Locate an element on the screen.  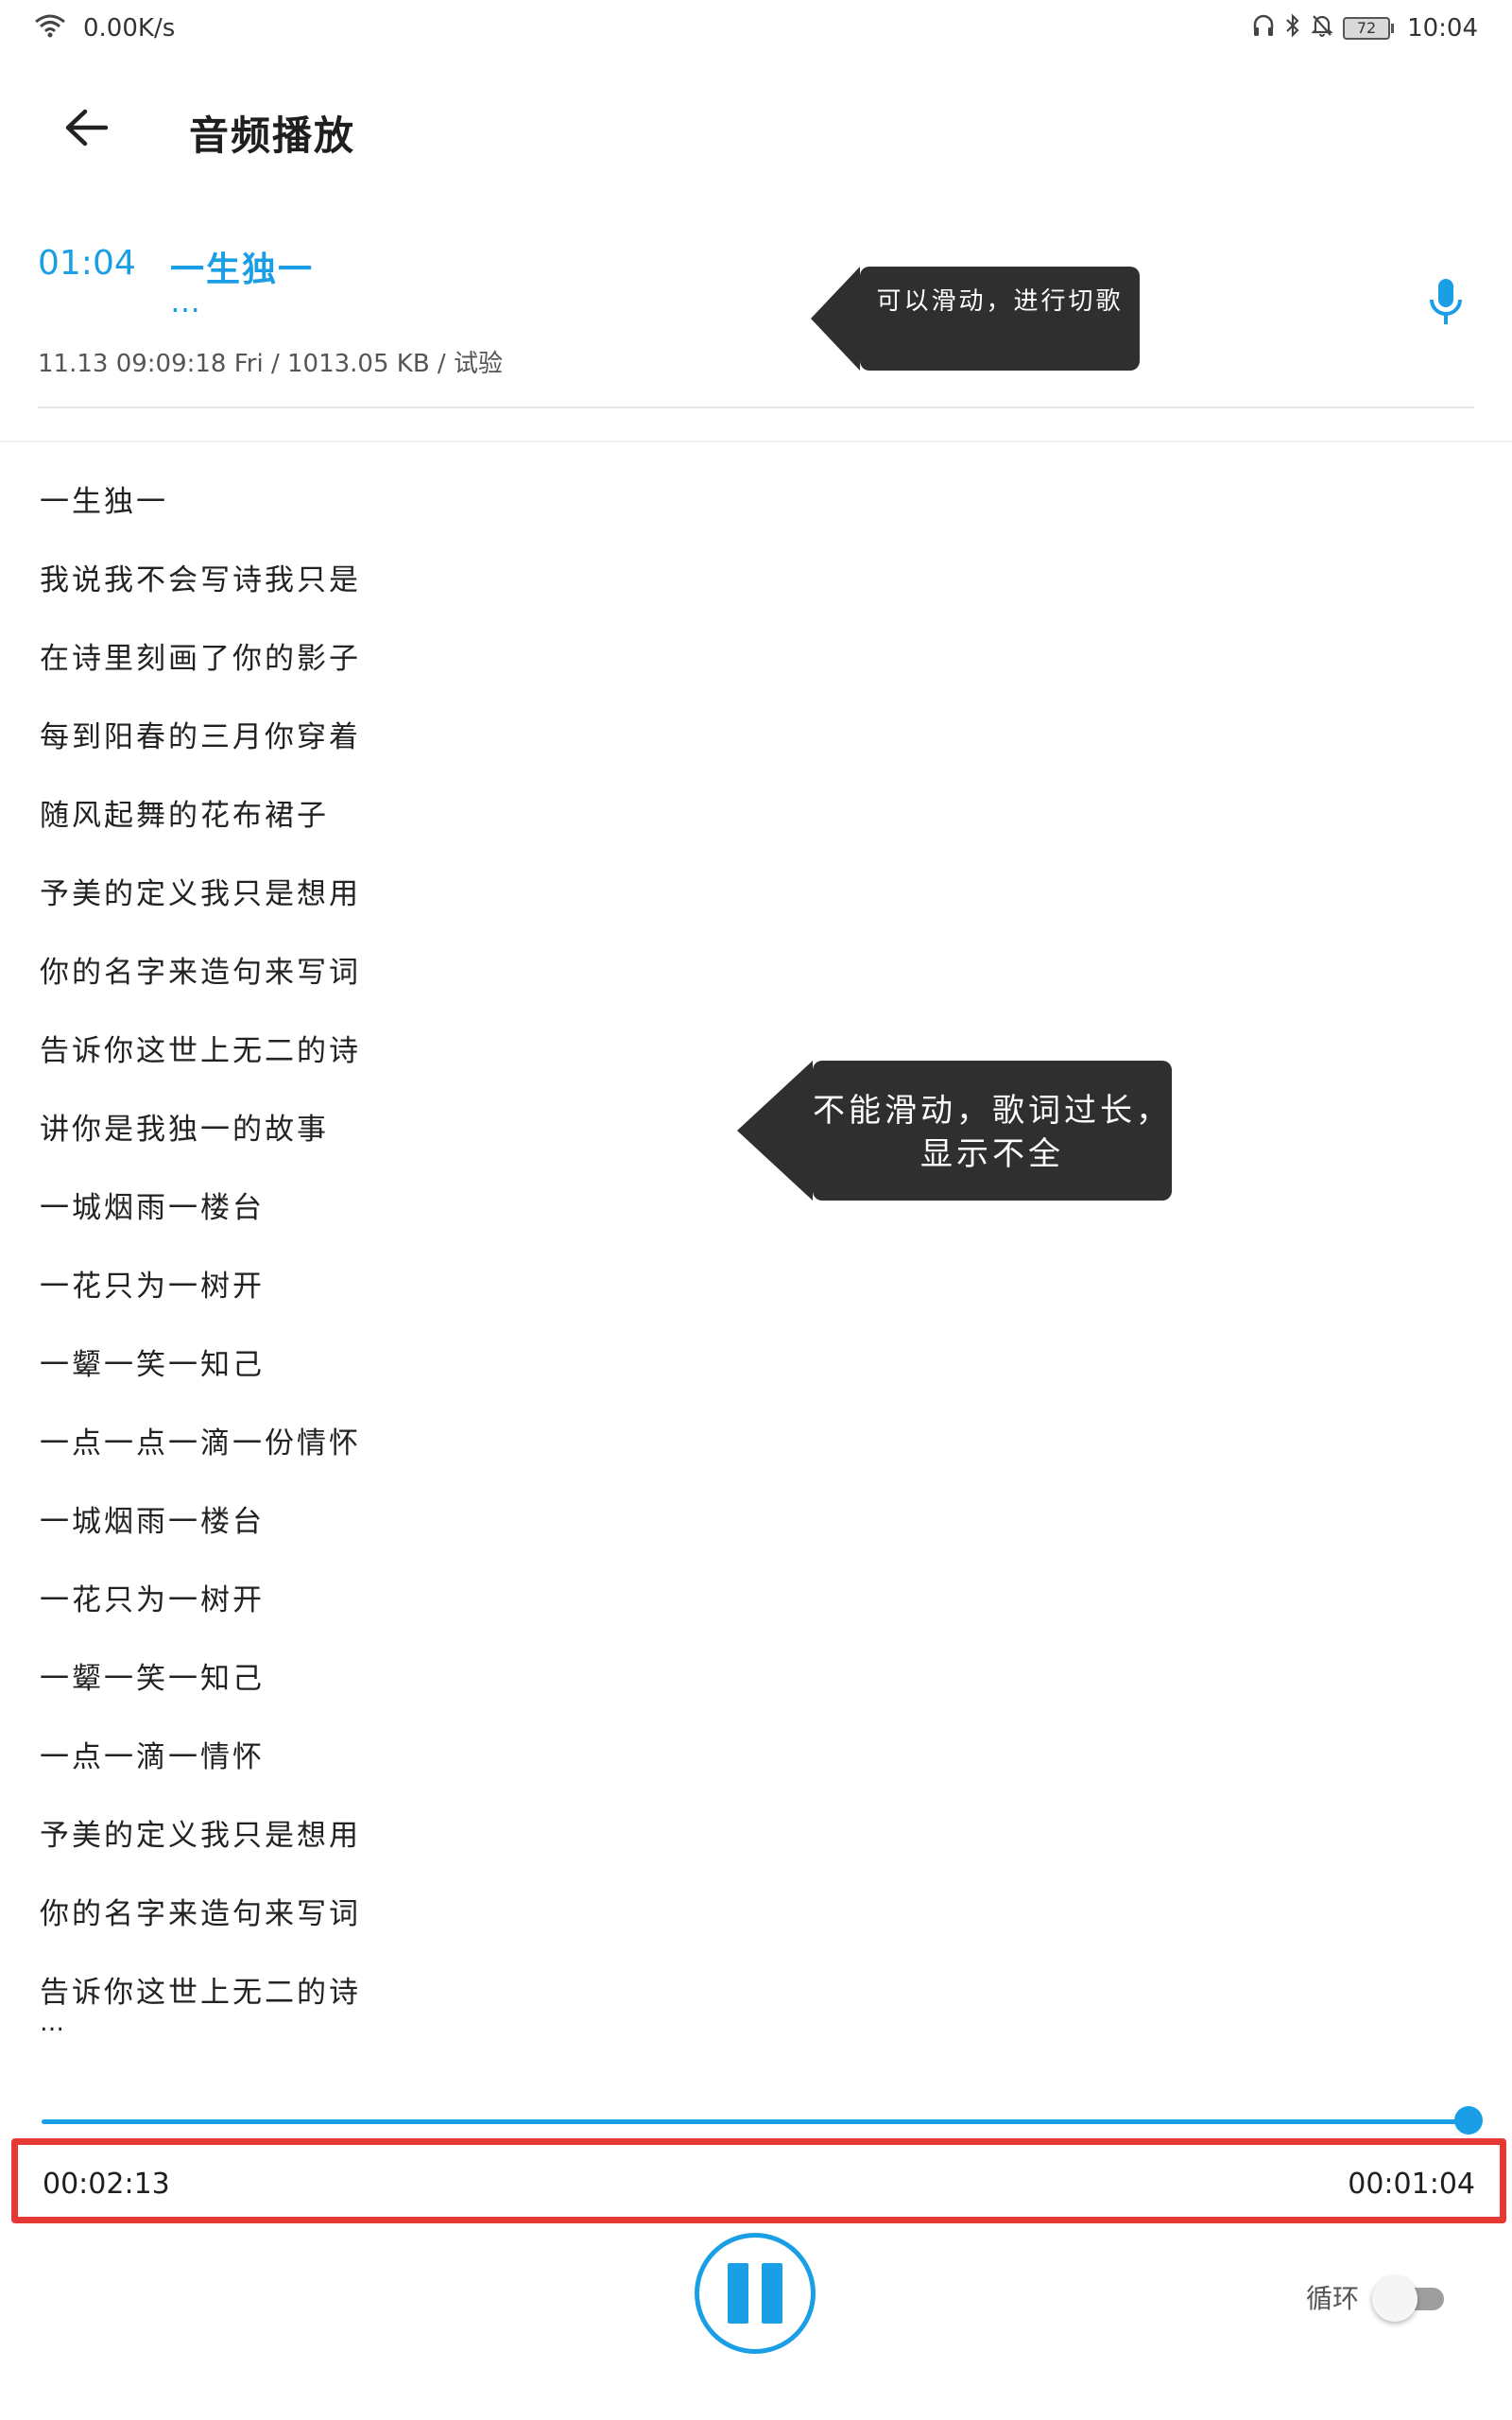
current-time: 00:02:13 is located at coordinates (106, 2184).